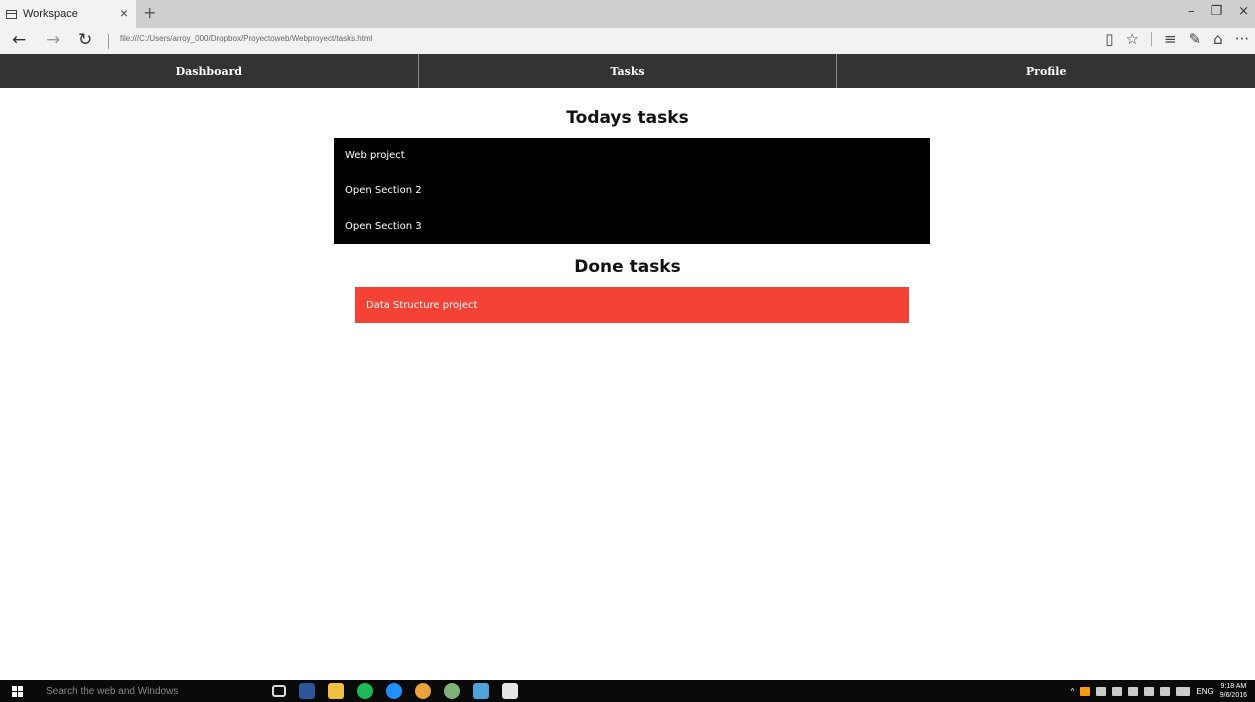 The image size is (1255, 702). Describe the element at coordinates (50, 14) in the screenshot. I see `tab-title: Workspace` at that location.